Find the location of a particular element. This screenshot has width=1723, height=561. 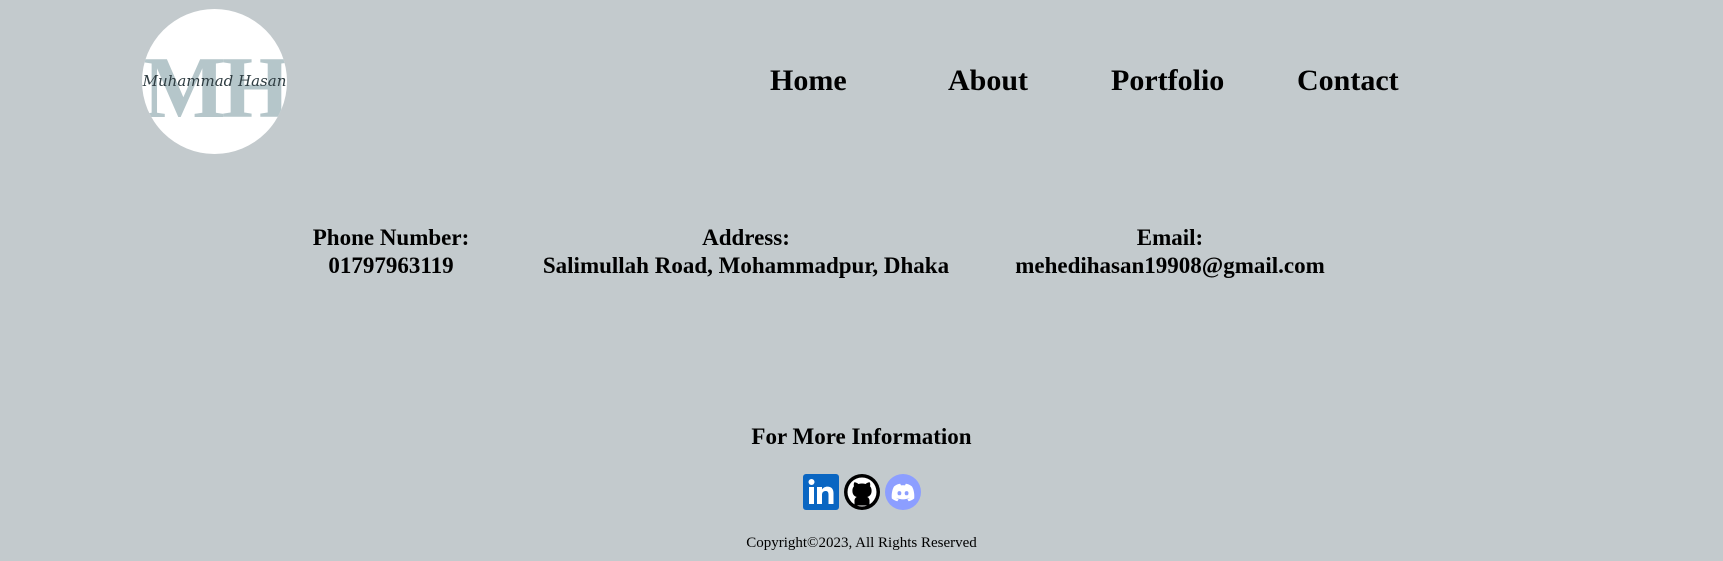

phone-value: 01797963119 is located at coordinates (391, 265).